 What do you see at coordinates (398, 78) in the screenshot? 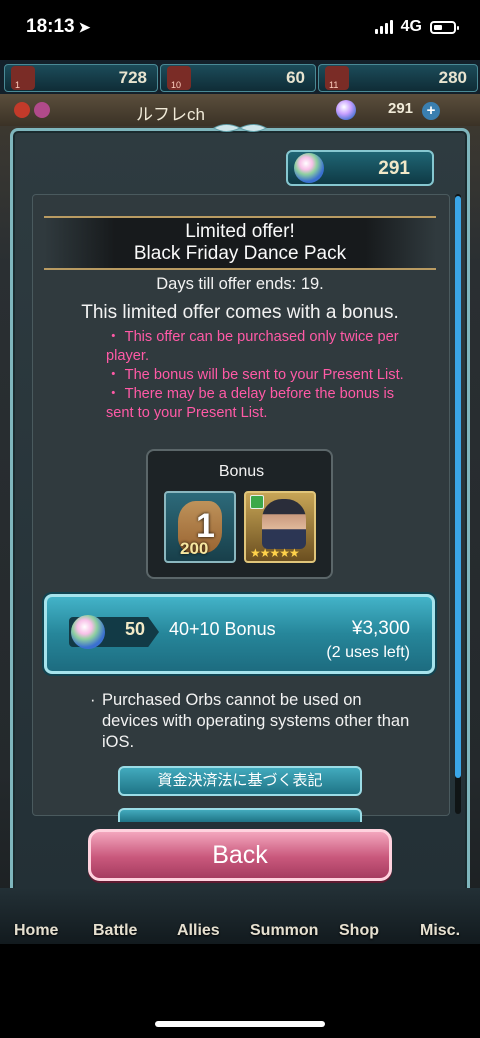
I see `resource-flask-11: 11 280` at bounding box center [398, 78].